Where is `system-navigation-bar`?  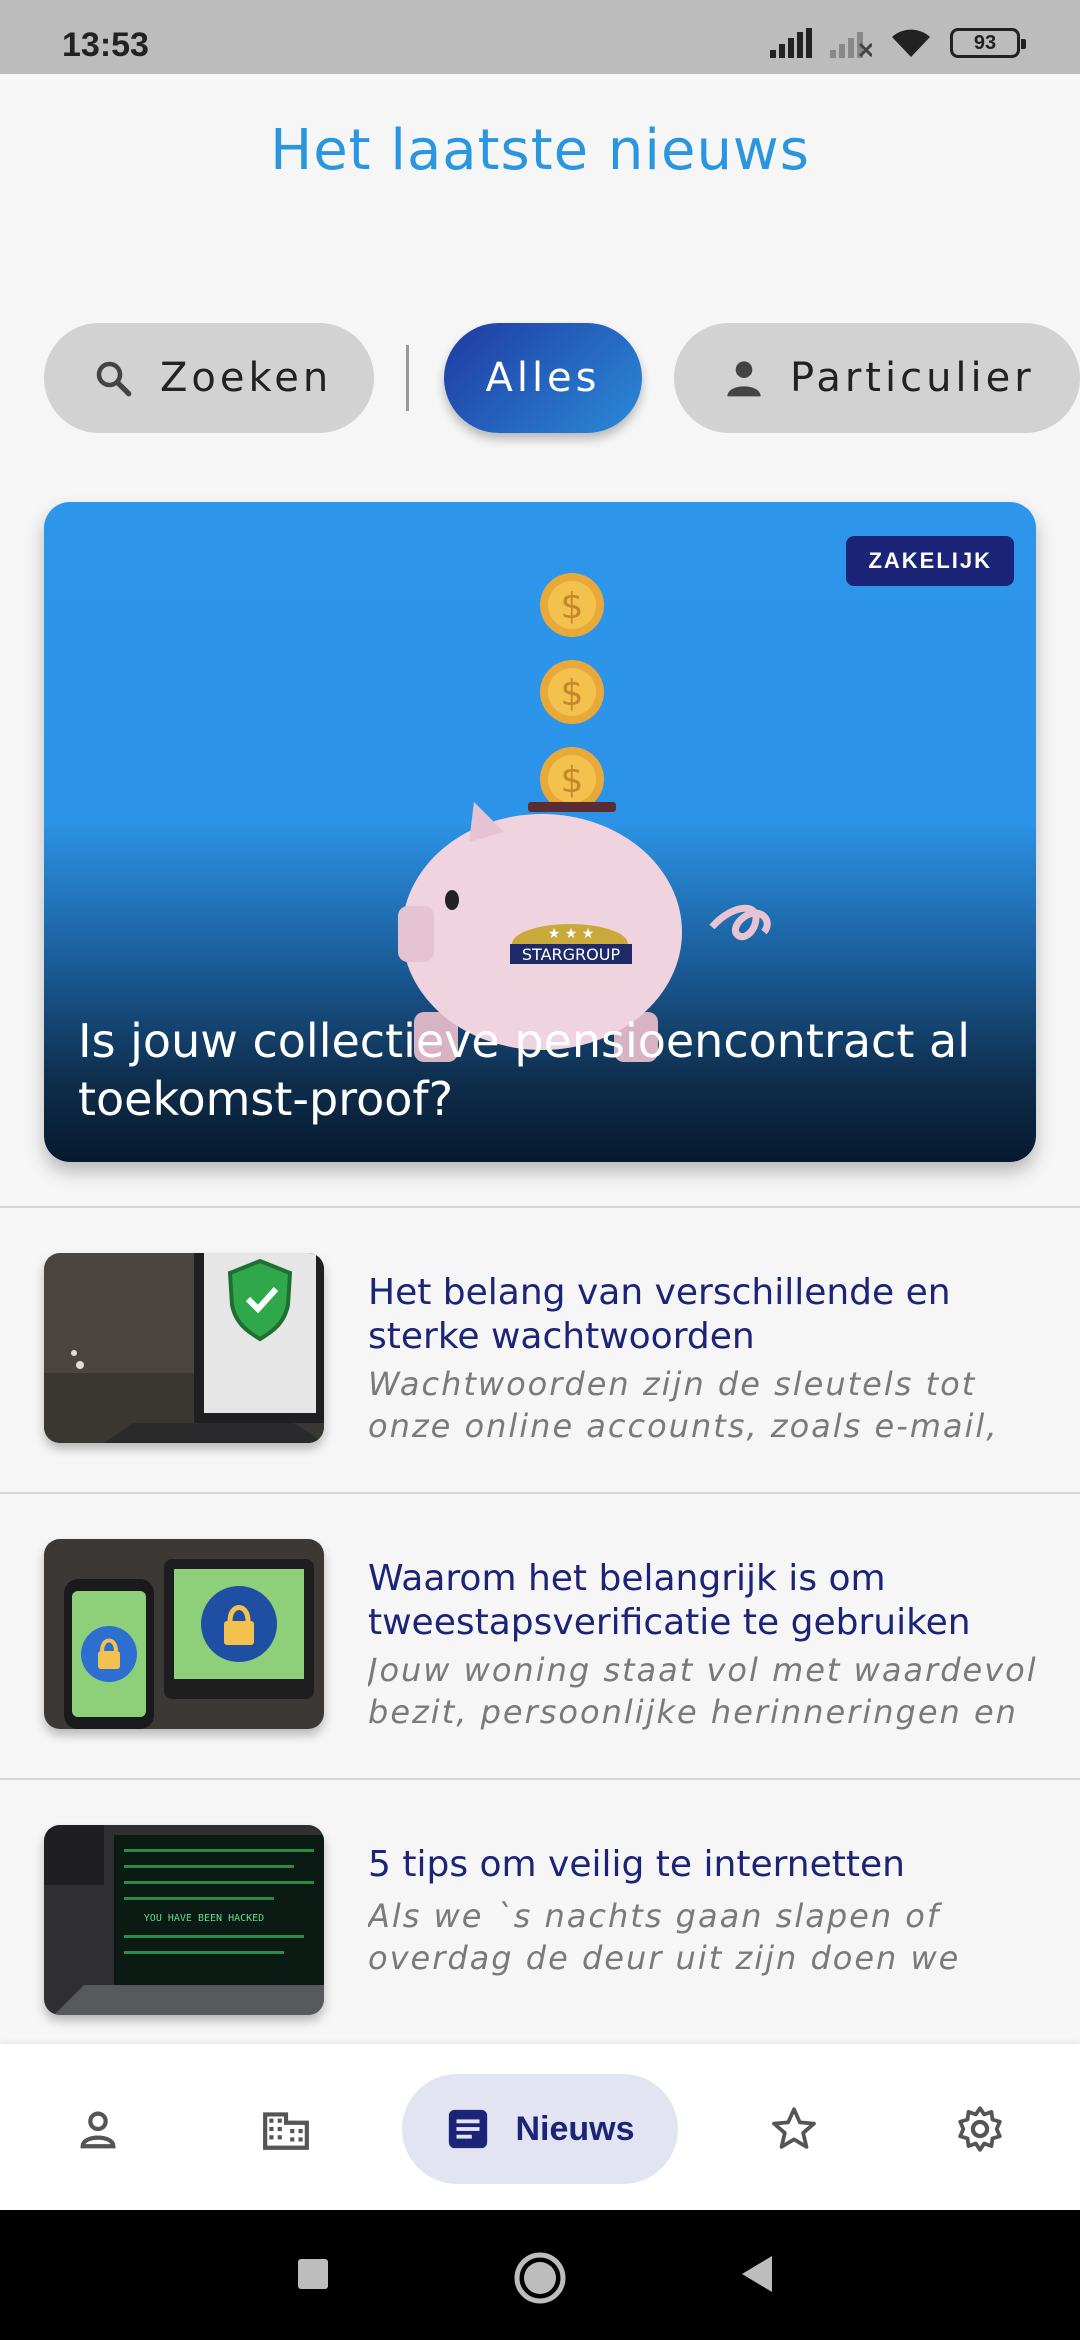
system-navigation-bar is located at coordinates (540, 2275).